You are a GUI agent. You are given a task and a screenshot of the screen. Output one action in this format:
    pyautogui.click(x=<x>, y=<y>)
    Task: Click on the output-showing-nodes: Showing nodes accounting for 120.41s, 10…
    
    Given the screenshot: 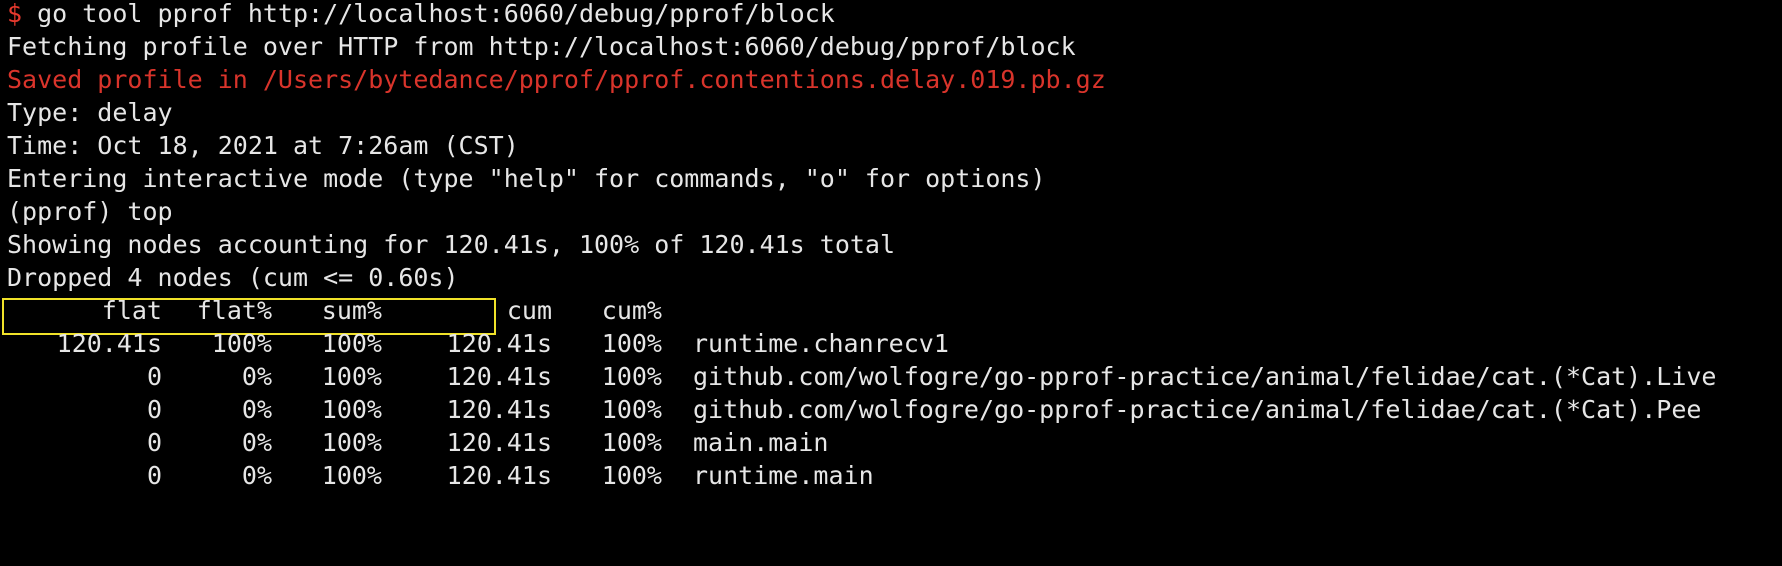 What is the action you would take?
    pyautogui.click(x=451, y=244)
    